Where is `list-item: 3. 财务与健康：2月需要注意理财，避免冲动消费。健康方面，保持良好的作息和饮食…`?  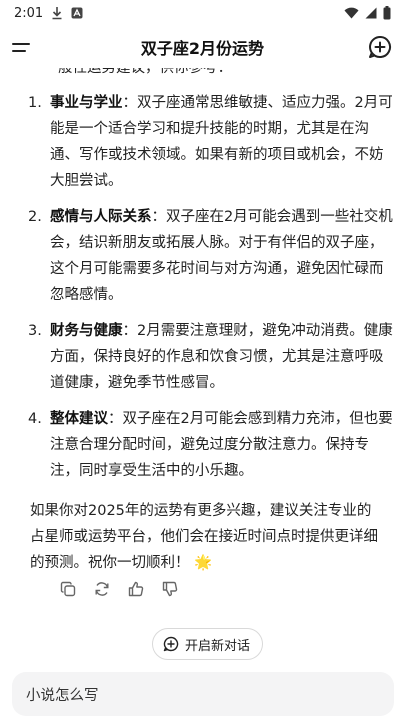 list-item: 3. 财务与健康：2月需要注意理财，避免冲动消费。健康方面，保持良好的作息和饮食… is located at coordinates (211, 357).